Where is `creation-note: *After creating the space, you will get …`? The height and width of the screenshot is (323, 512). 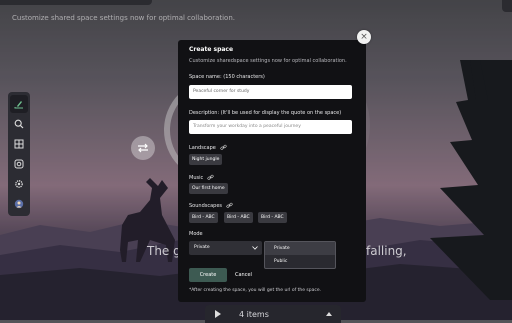
creation-note: *After creating the space, you will get … is located at coordinates (255, 290).